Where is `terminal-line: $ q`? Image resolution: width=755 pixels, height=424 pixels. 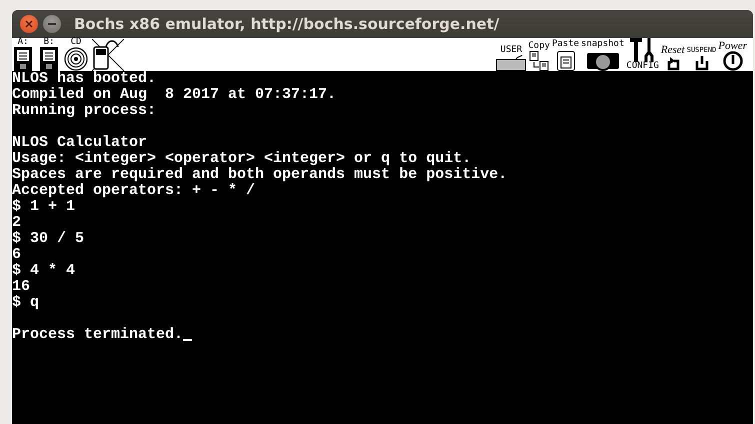
terminal-line: $ q is located at coordinates (26, 303).